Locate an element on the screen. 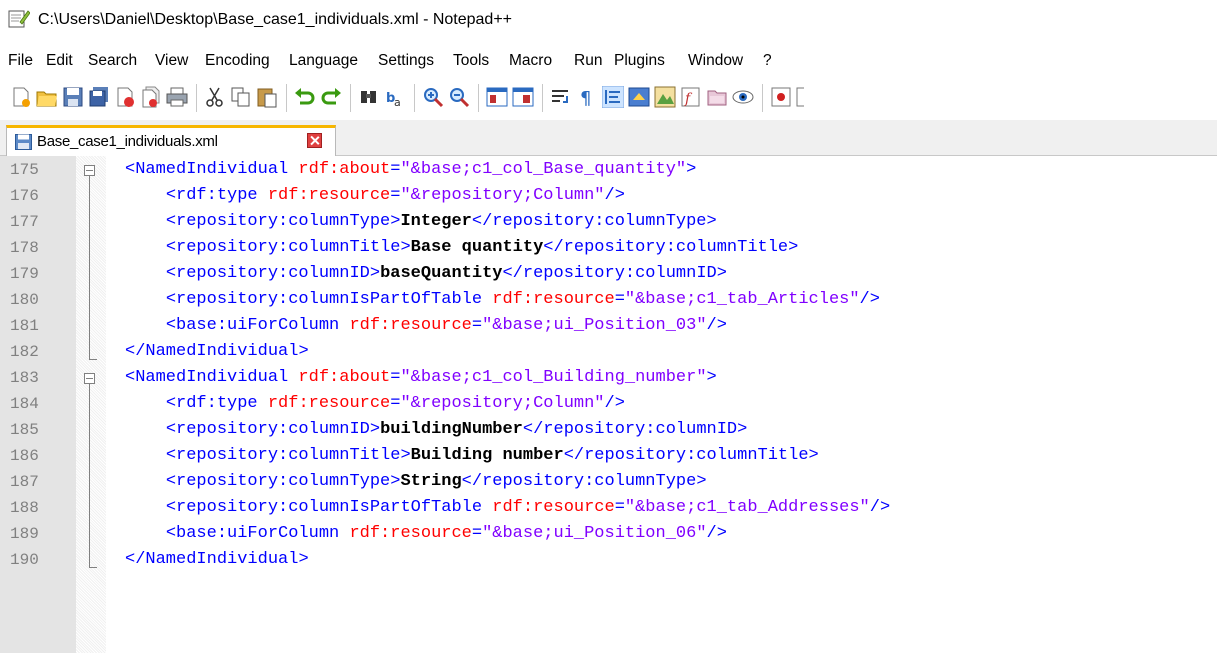 The image size is (1217, 653). zoom-in-icon is located at coordinates (433, 97).